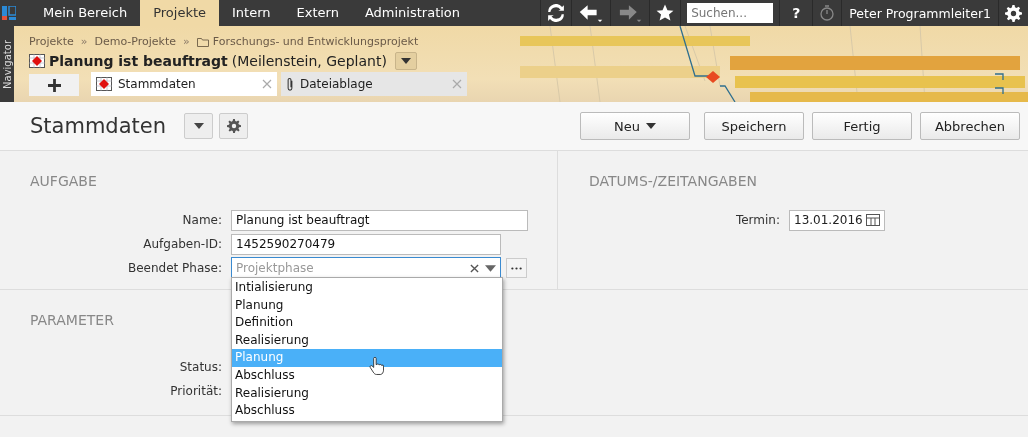 This screenshot has height=437, width=1028. Describe the element at coordinates (200, 367) in the screenshot. I see `field-label: Status:` at that location.